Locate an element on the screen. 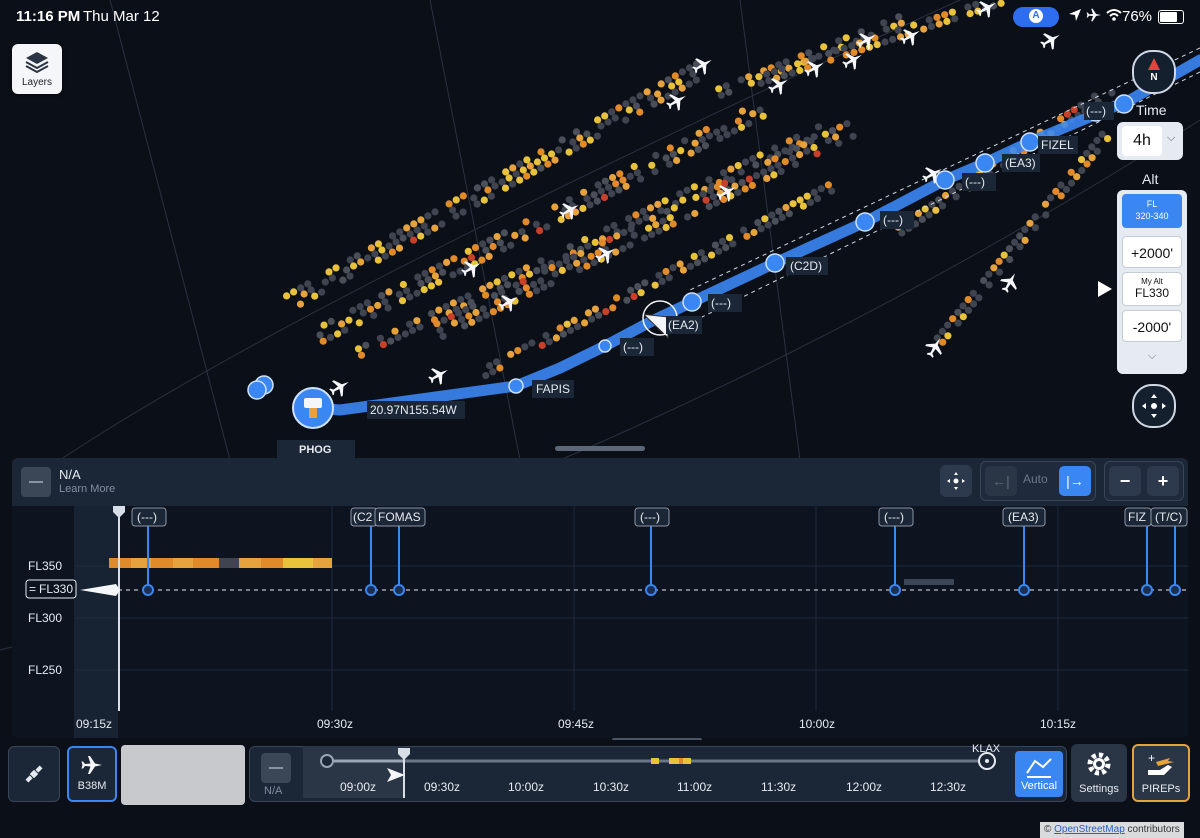 Image resolution: width=1200 pixels, height=838 pixels. minus-2000-button: -2000' is located at coordinates (1152, 326).